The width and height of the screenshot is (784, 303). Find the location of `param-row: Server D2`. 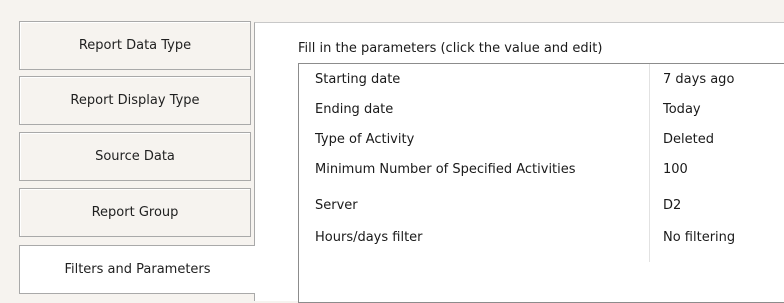

param-row: Server D2 is located at coordinates (541, 205).